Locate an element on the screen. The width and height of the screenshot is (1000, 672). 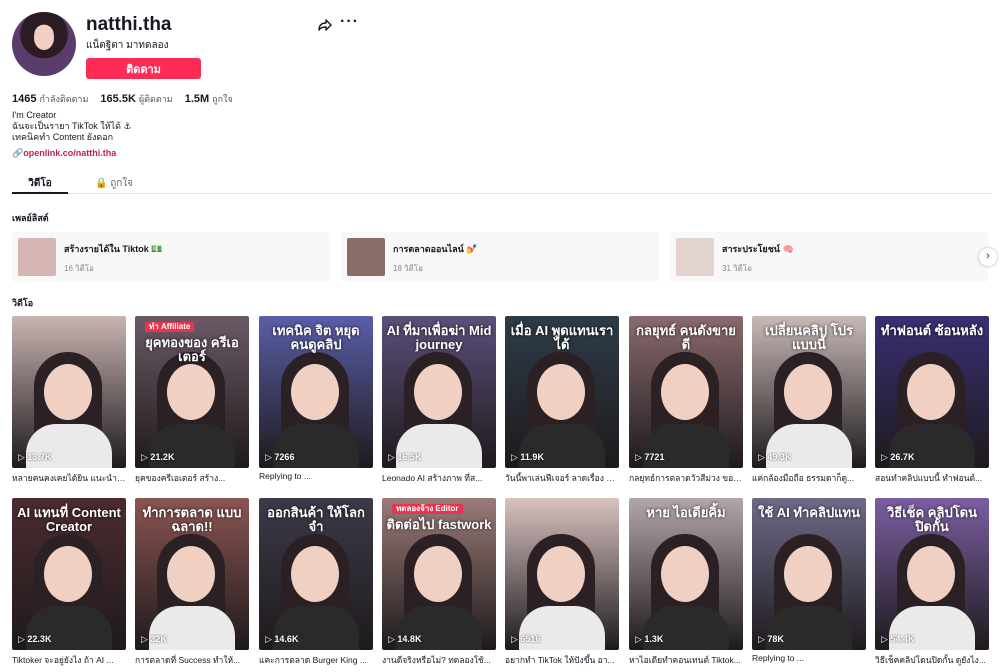
video-thumbnail: AI ที่มาเพื่อฆ่า Mid journey ▷ 16.5K is located at coordinates (439, 392).